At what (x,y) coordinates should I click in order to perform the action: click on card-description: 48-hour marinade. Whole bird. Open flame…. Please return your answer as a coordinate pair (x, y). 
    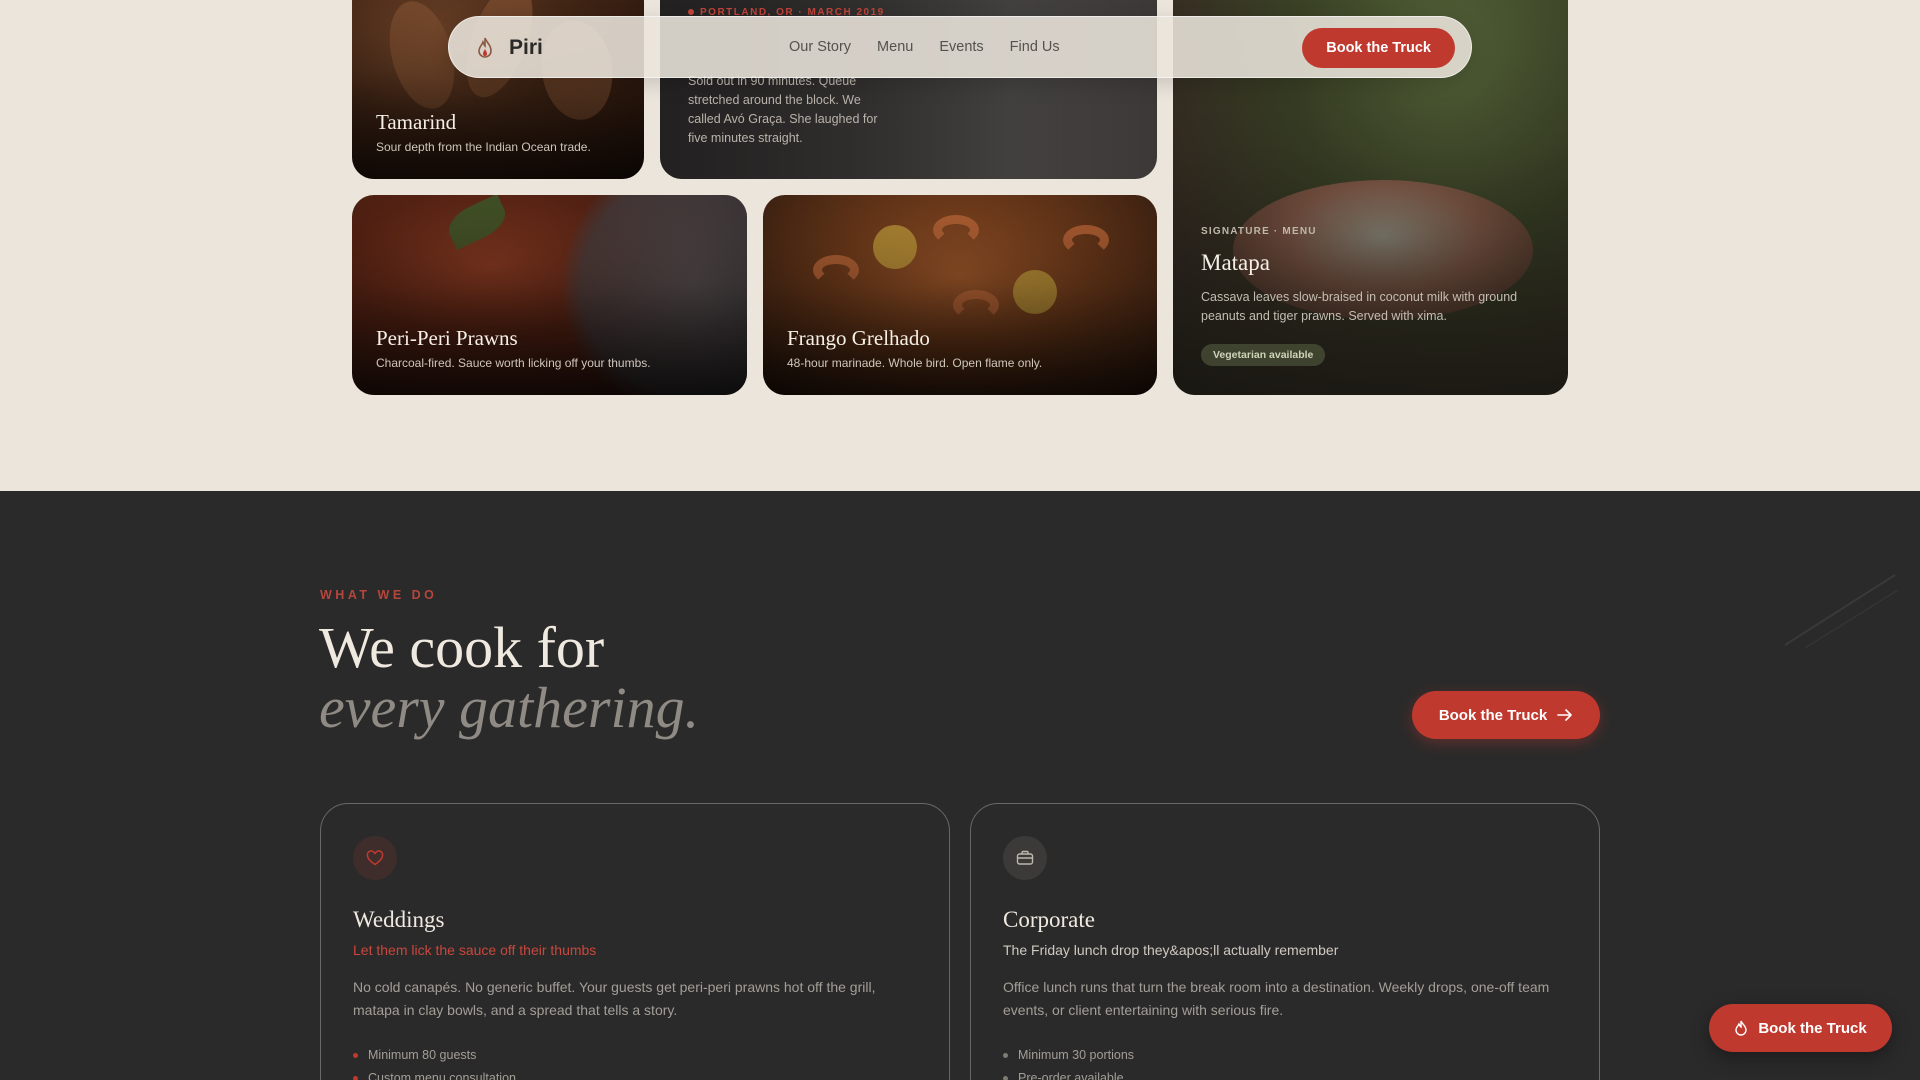
    Looking at the image, I should click on (915, 363).